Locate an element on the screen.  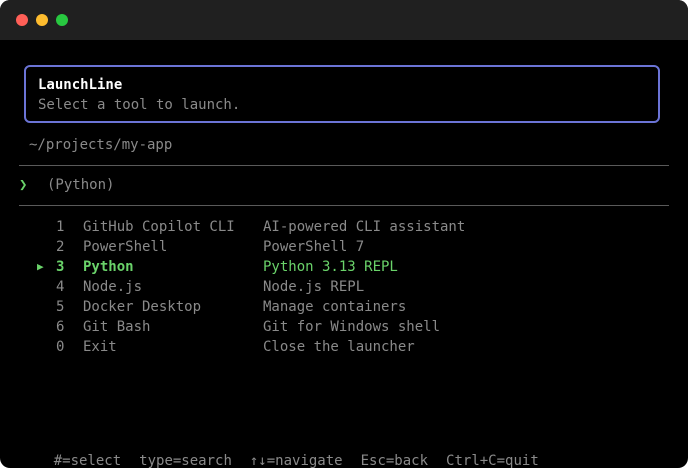
menu-item-description: AI-powered CLI assistant is located at coordinates (364, 227).